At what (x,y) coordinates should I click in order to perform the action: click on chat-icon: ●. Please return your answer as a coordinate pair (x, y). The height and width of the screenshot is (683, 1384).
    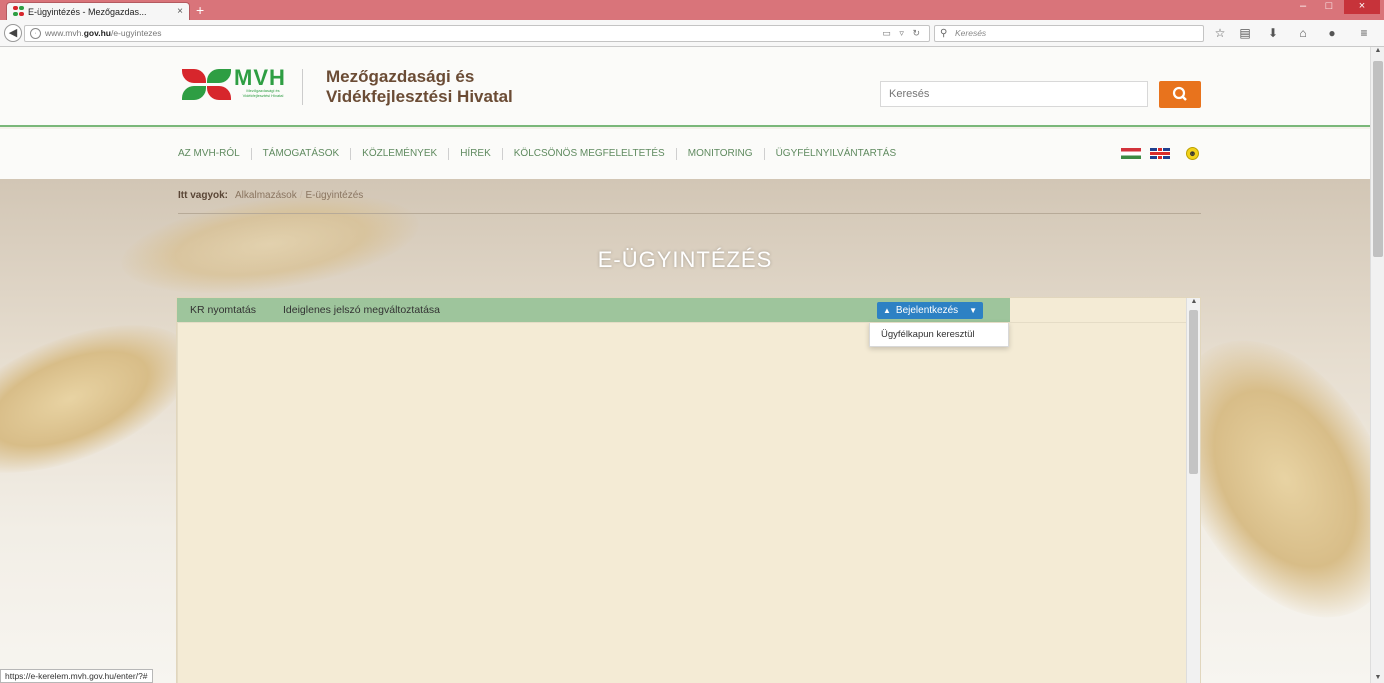
    Looking at the image, I should click on (1332, 33).